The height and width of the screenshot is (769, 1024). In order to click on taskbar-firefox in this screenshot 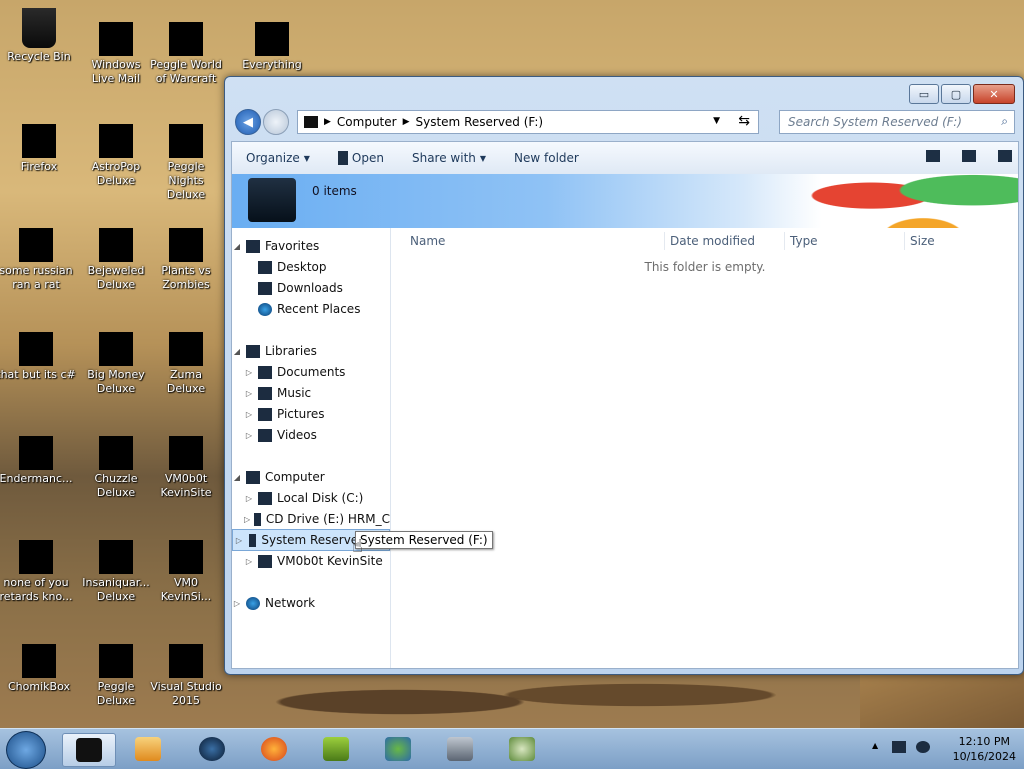, I will do `click(274, 749)`.